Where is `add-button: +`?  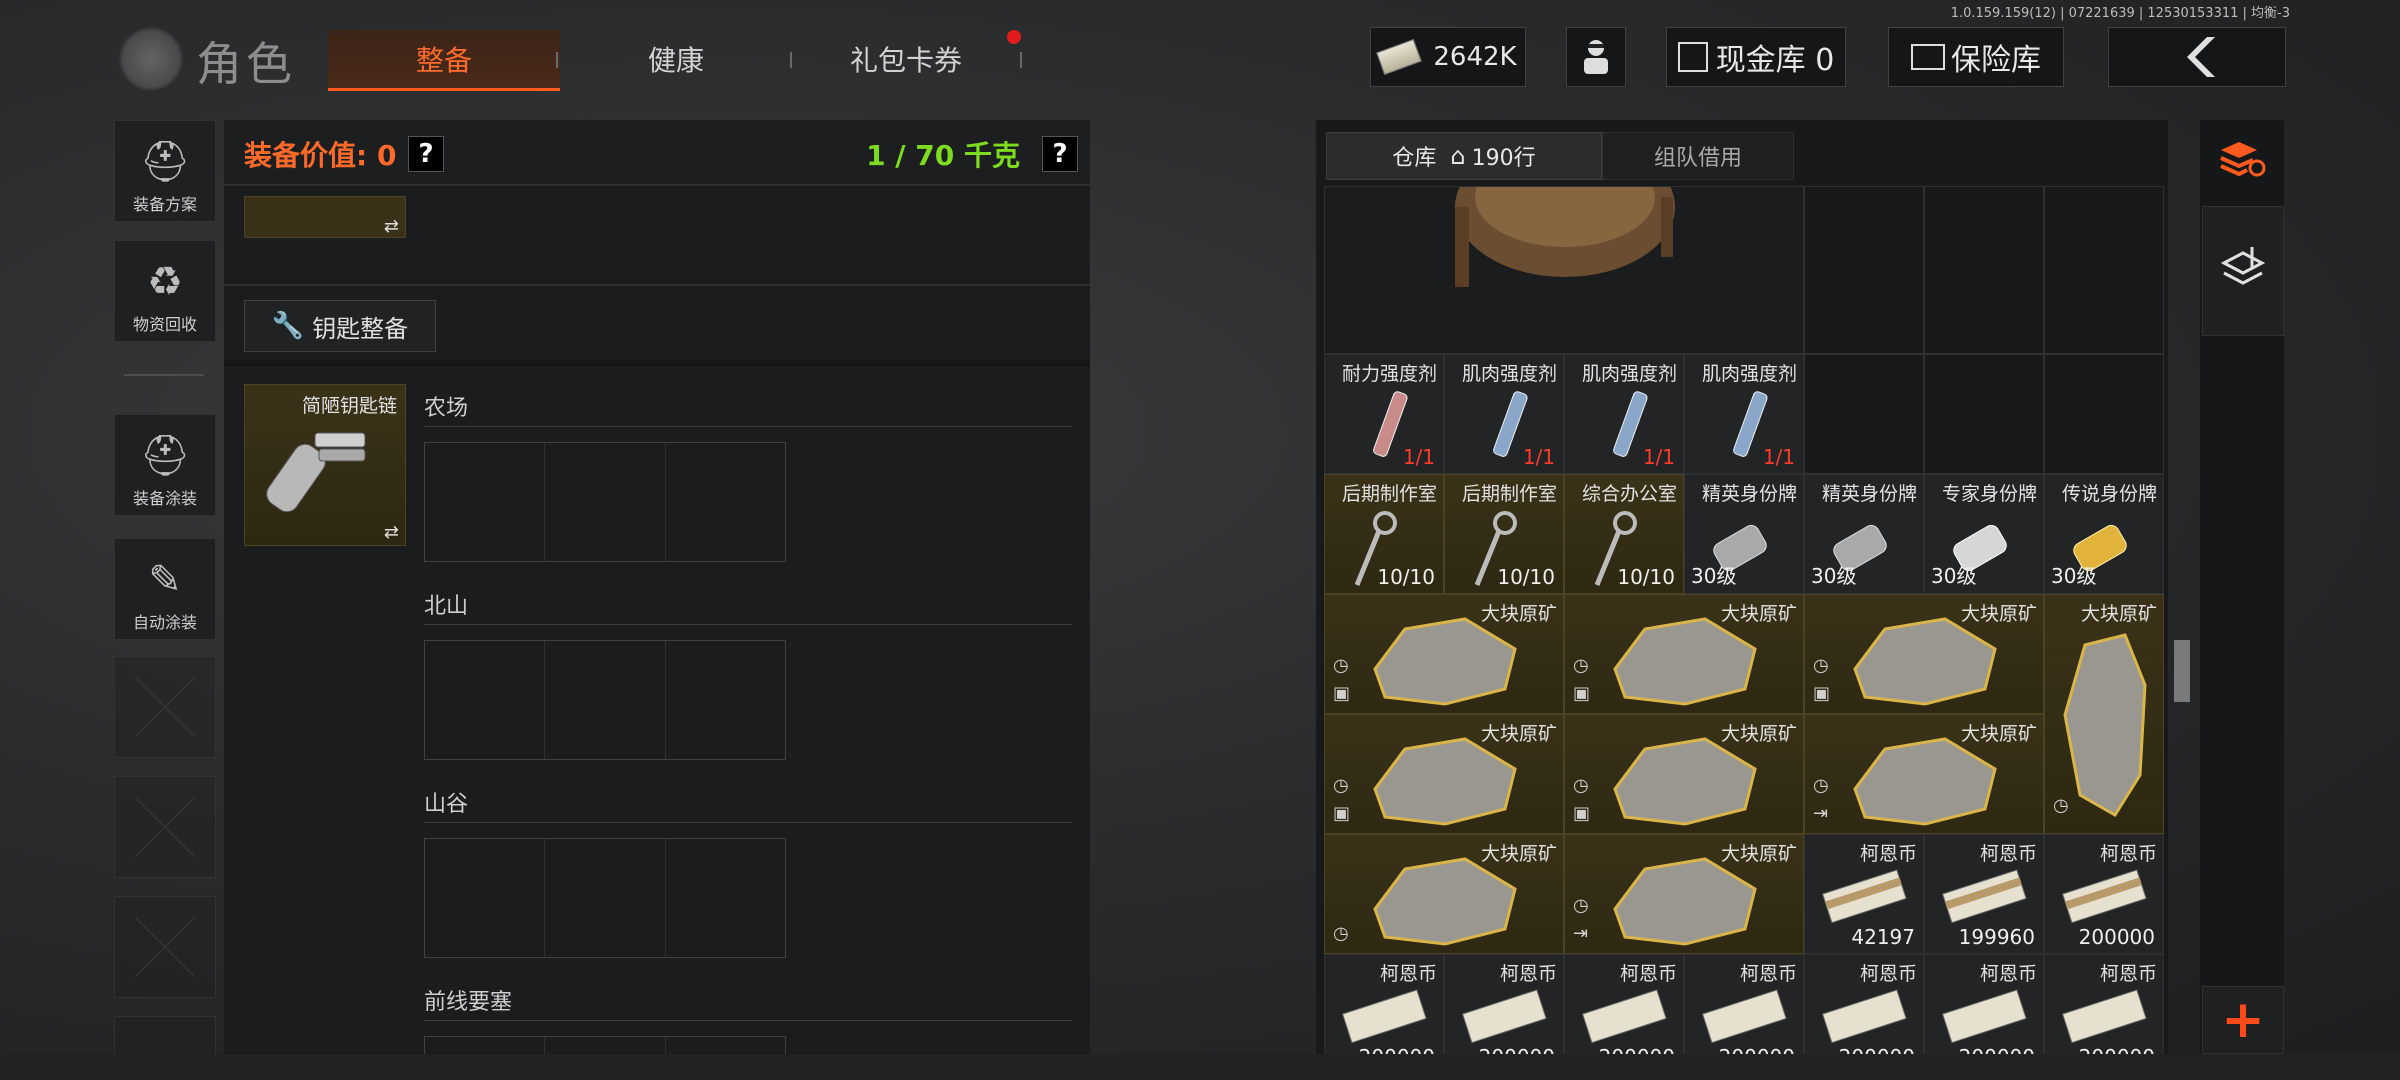 add-button: + is located at coordinates (2243, 1020).